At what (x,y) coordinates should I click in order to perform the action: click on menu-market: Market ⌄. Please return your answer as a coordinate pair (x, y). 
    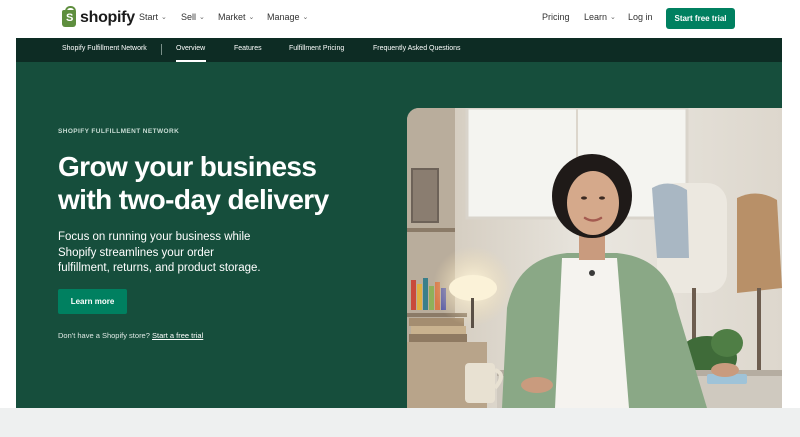
    Looking at the image, I should click on (236, 17).